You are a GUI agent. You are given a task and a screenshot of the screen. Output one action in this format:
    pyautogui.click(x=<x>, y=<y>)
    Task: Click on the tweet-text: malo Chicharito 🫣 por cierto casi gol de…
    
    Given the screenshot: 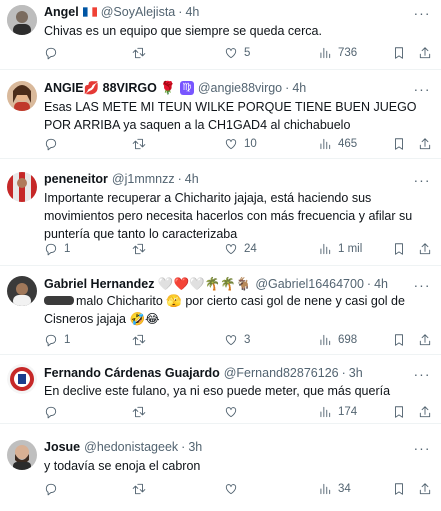 What is the action you would take?
    pyautogui.click(x=232, y=310)
    